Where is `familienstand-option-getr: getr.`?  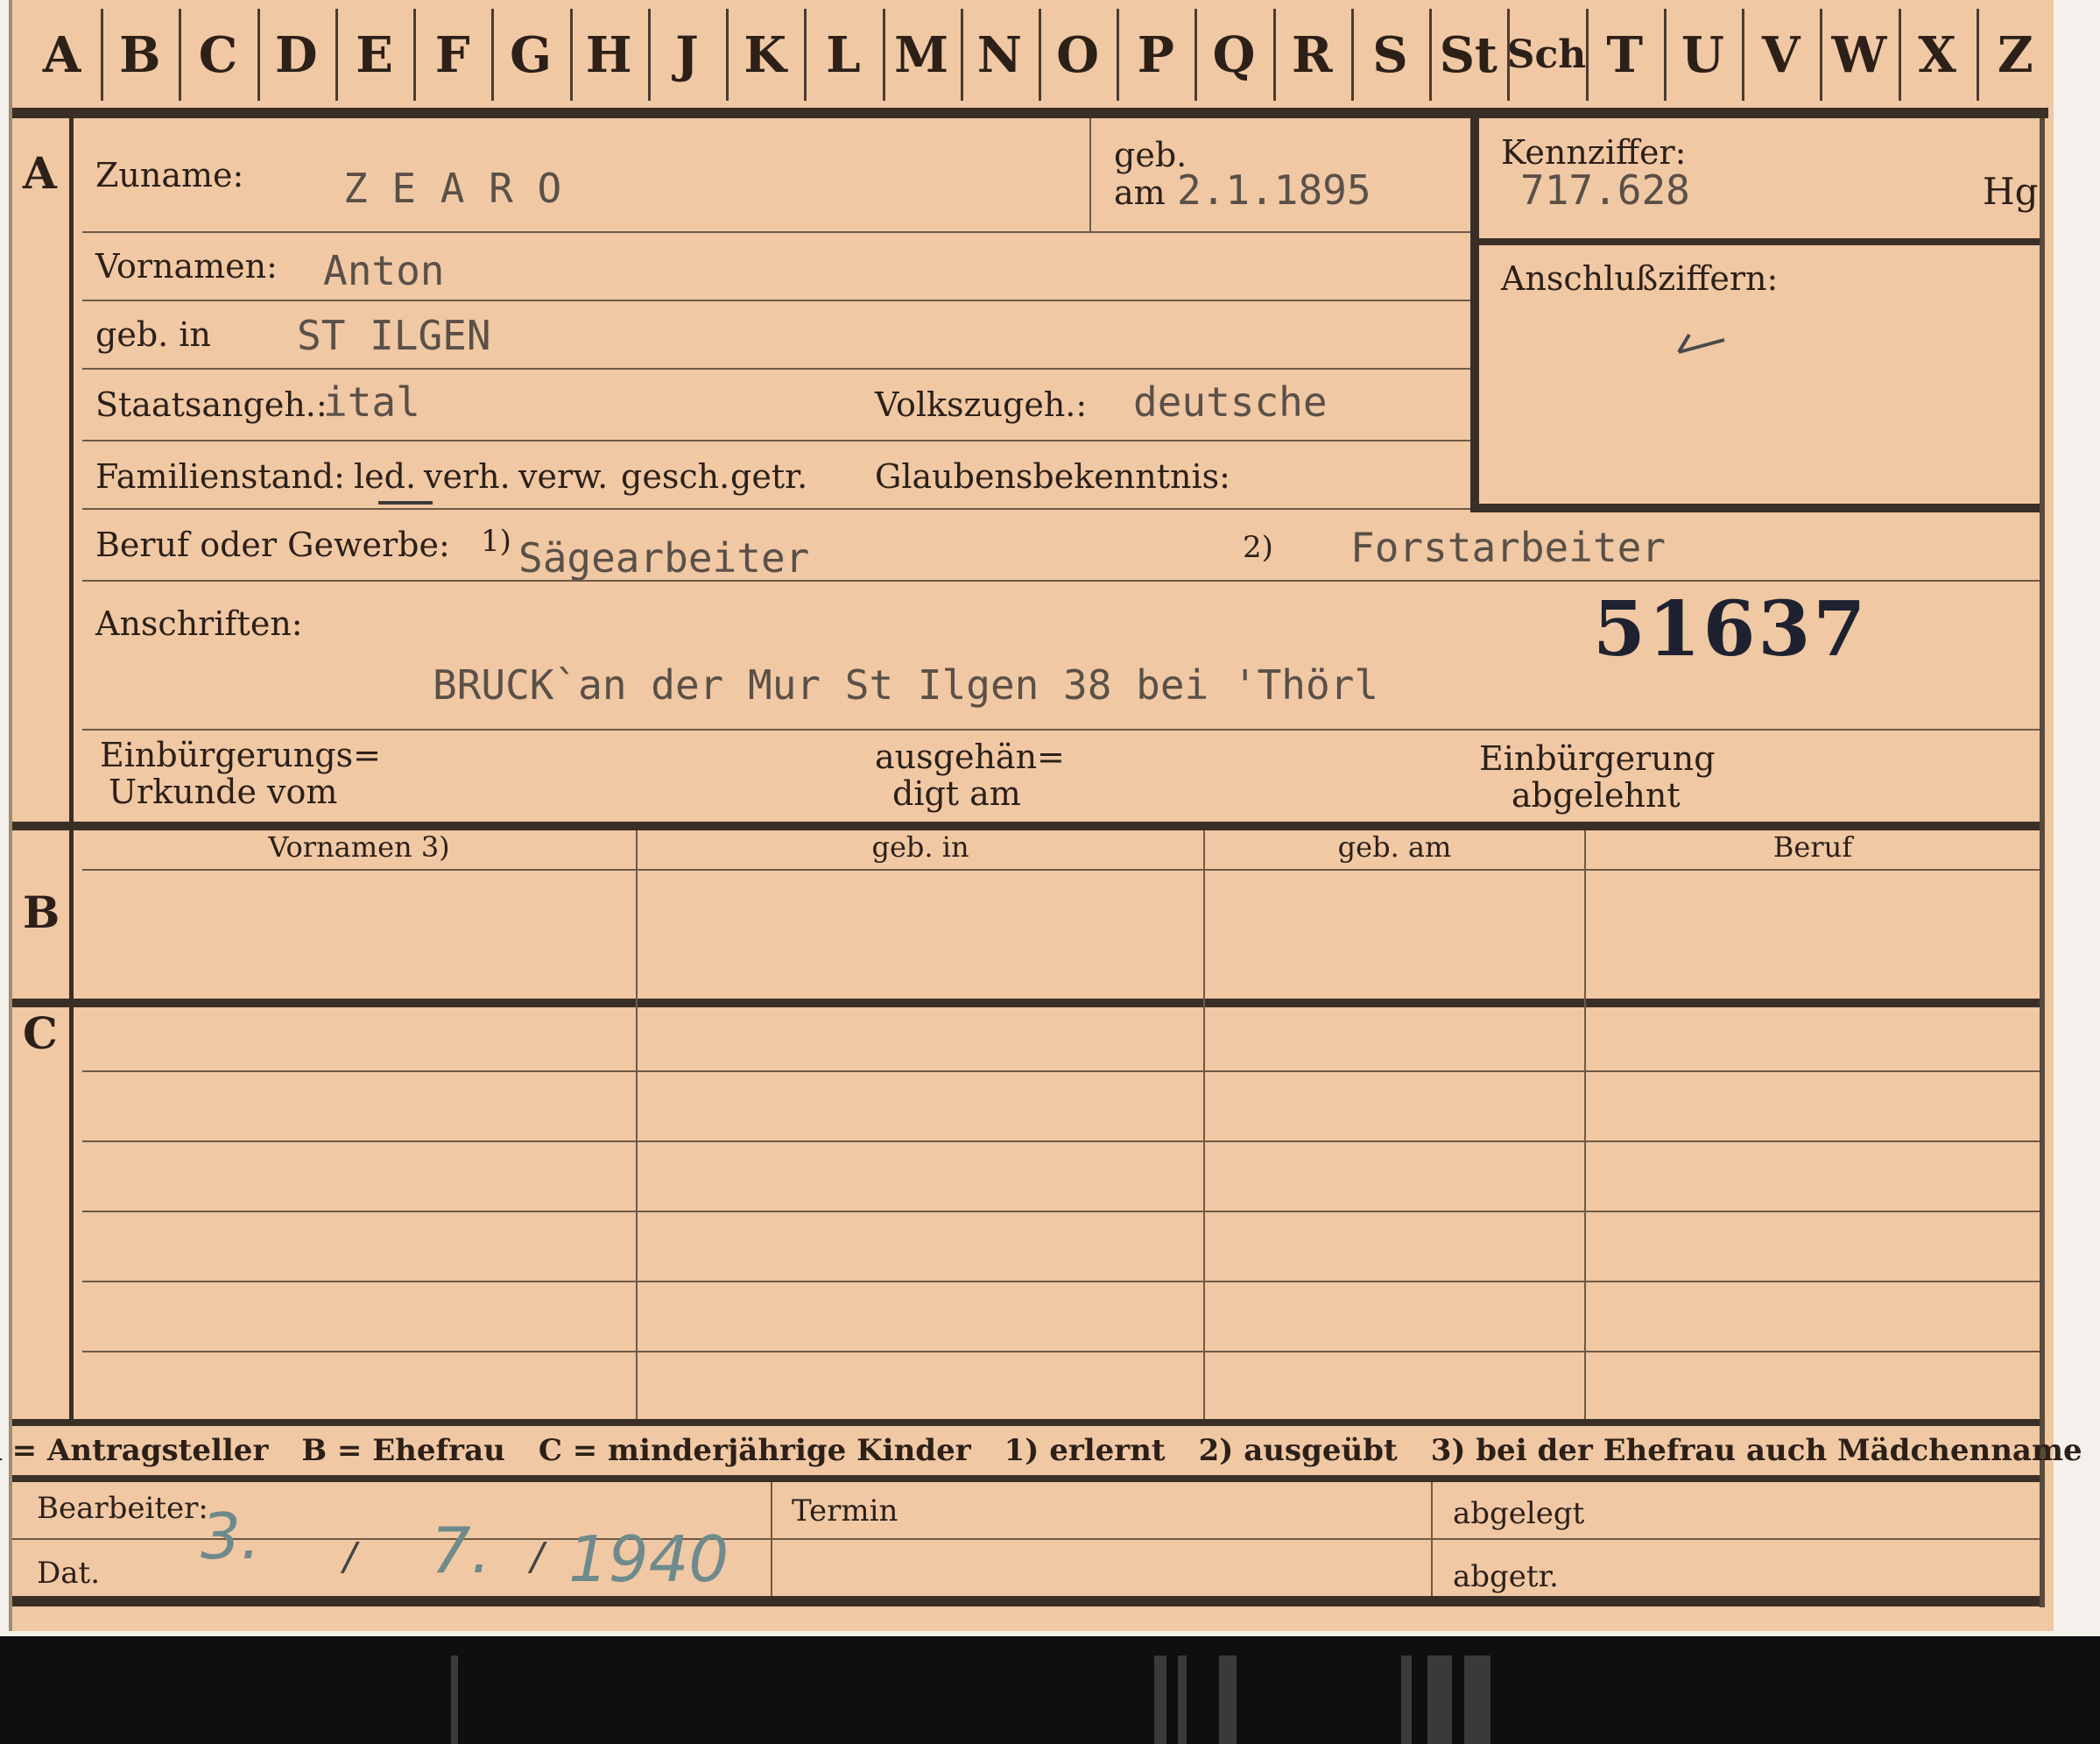 familienstand-option-getr: getr. is located at coordinates (769, 476).